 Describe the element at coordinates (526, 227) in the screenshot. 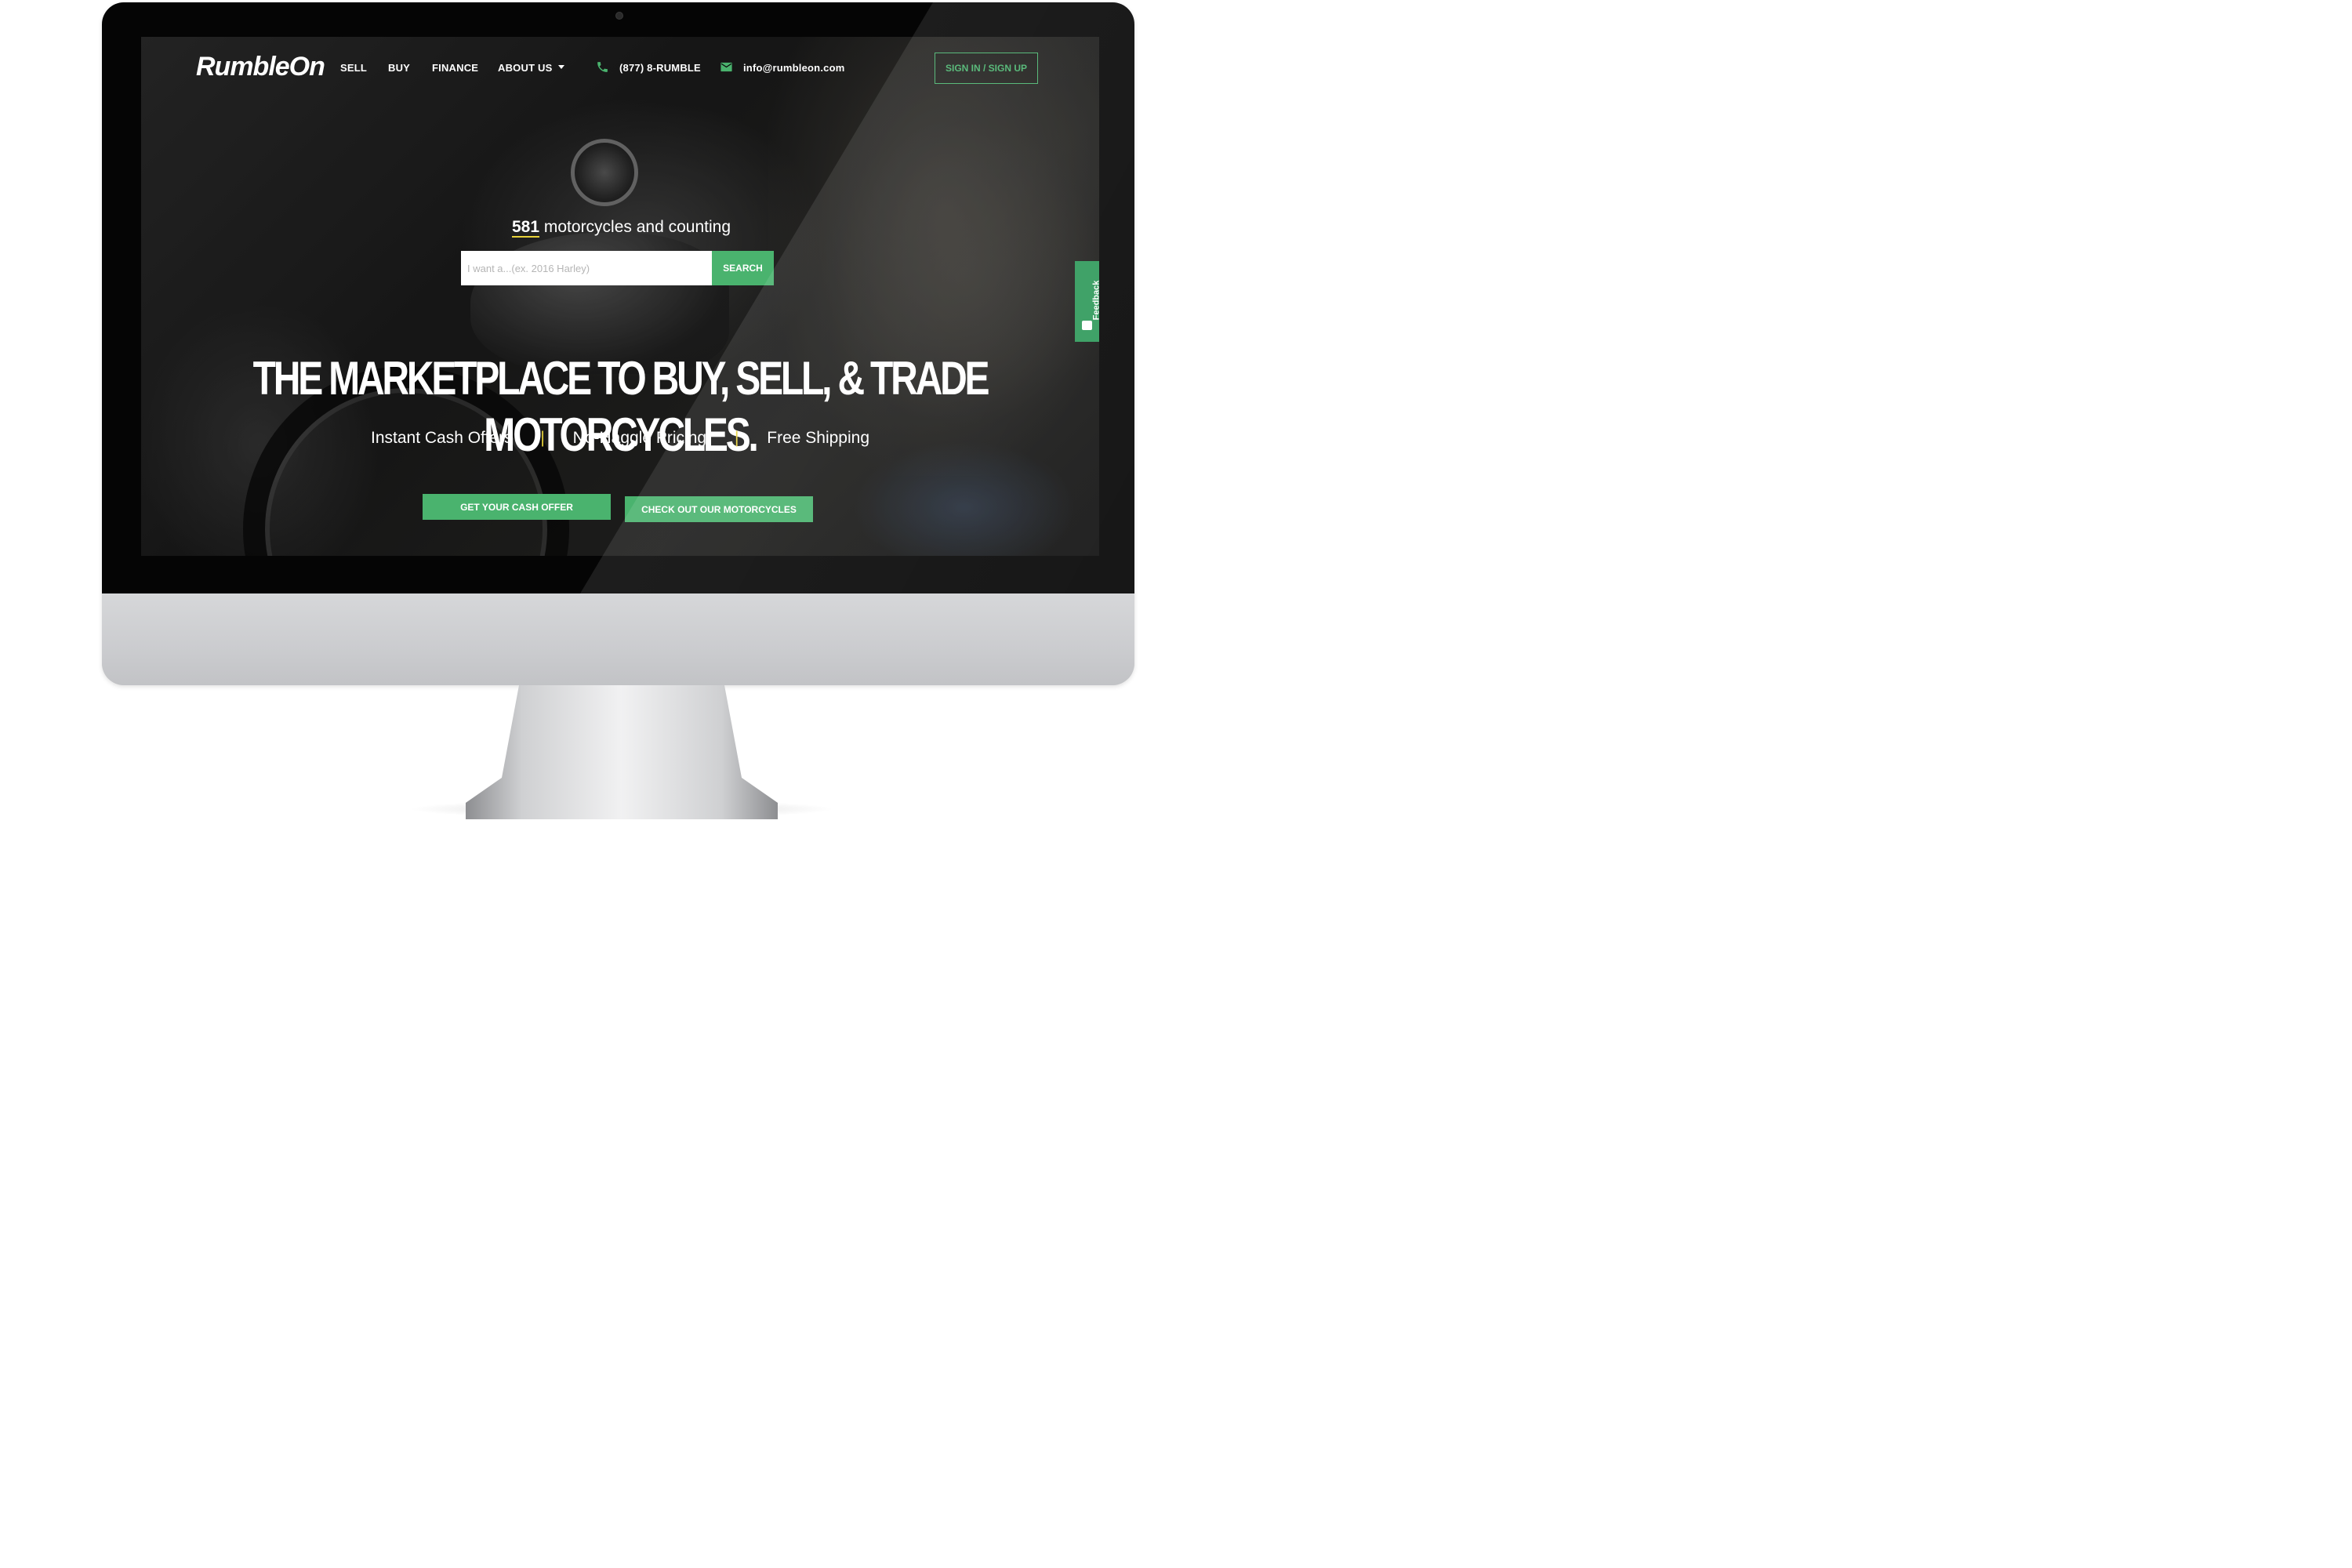

I see `inventory-count: 581` at that location.